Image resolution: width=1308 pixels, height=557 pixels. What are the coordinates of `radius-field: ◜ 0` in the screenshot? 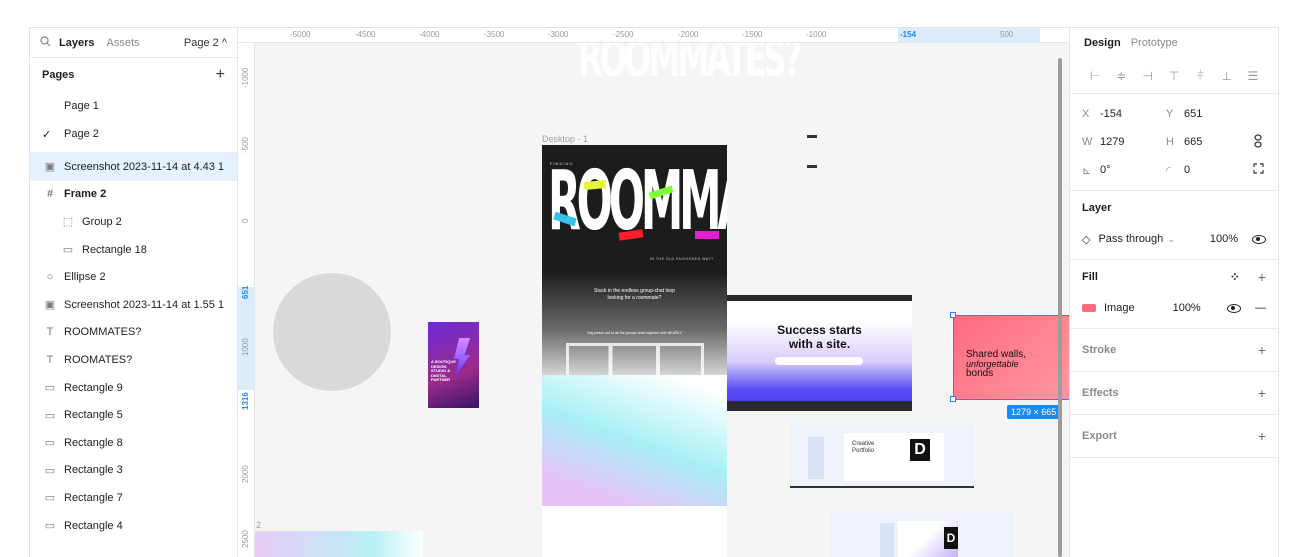 It's located at (1208, 170).